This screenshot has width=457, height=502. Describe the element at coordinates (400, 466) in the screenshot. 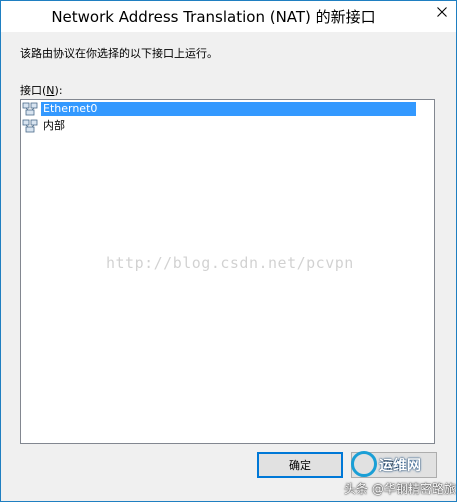

I see `site-logo-text: 运维网` at that location.